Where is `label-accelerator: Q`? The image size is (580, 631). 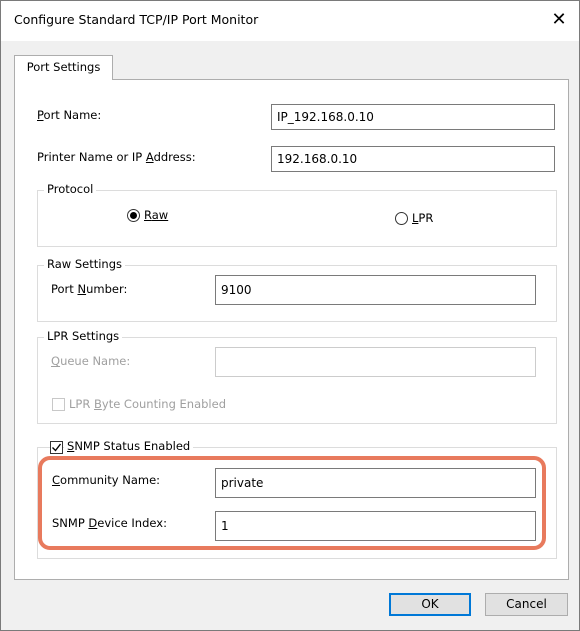
label-accelerator: Q is located at coordinates (56, 361).